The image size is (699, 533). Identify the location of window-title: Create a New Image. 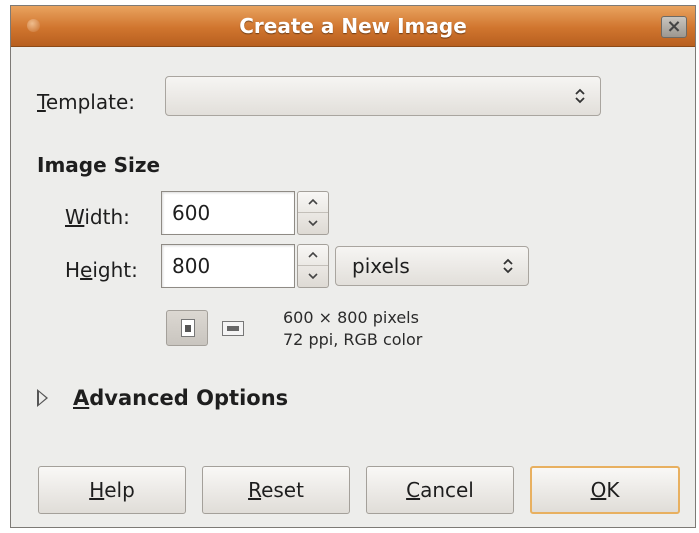
(353, 26).